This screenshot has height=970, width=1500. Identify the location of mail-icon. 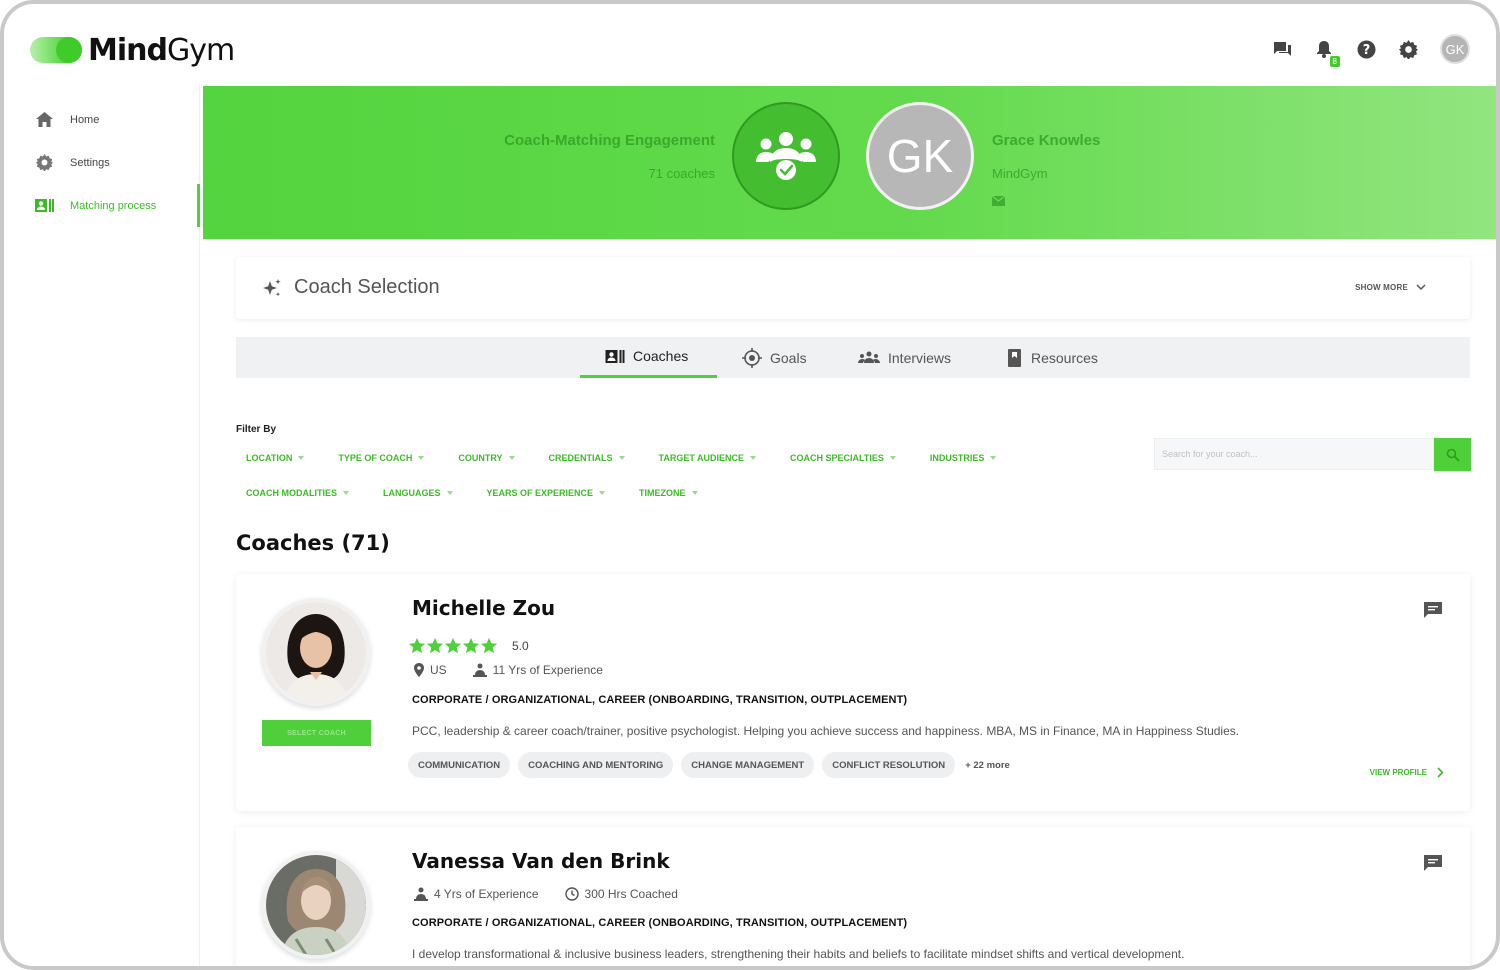
(998, 199).